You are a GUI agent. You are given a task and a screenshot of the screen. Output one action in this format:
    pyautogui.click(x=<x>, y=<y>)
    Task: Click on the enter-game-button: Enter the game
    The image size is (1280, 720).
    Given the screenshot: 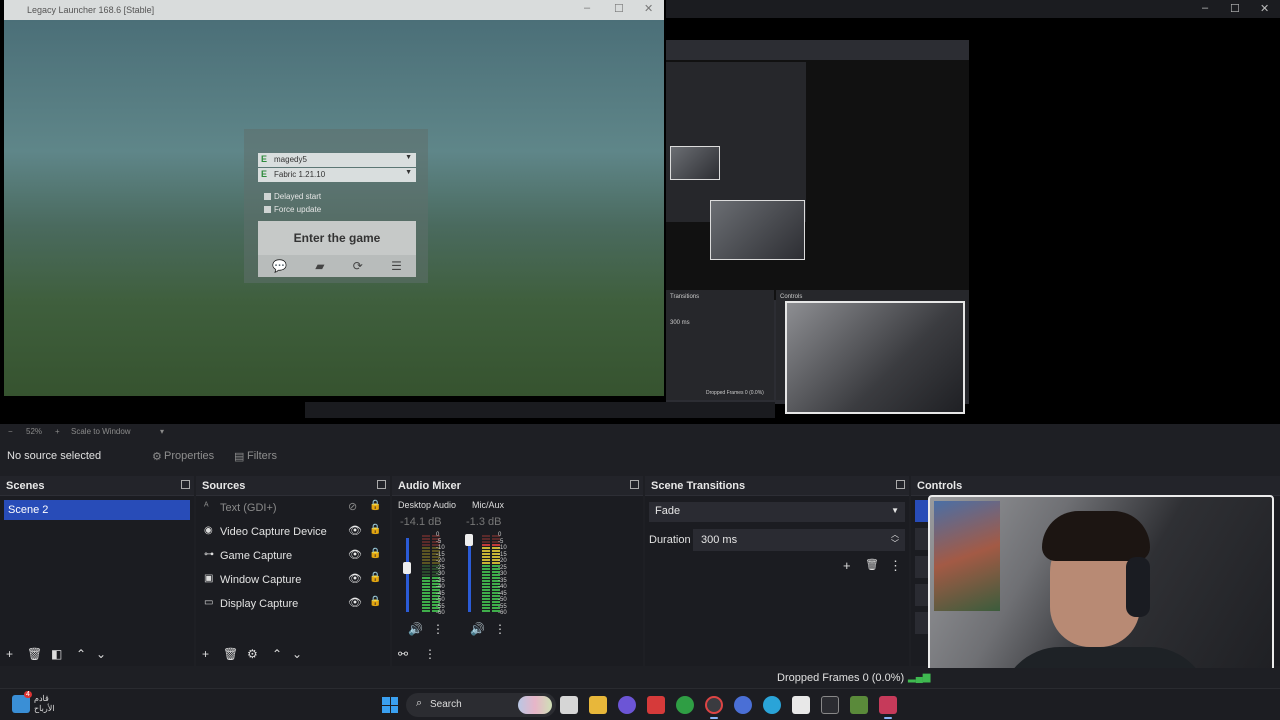 What is the action you would take?
    pyautogui.click(x=337, y=238)
    